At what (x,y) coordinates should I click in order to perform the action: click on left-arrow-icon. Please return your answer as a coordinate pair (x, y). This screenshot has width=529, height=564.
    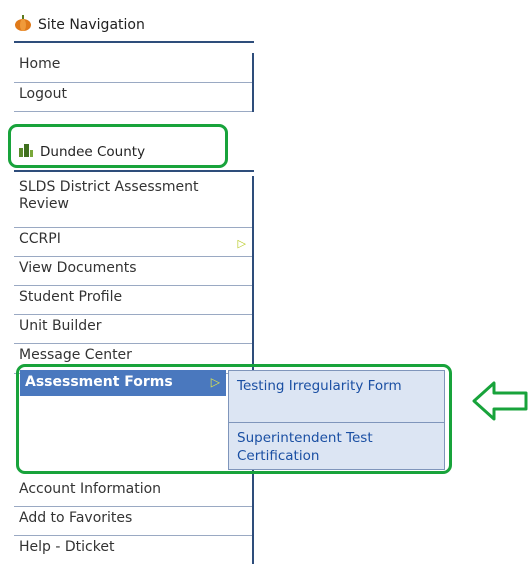
    Looking at the image, I should click on (500, 403).